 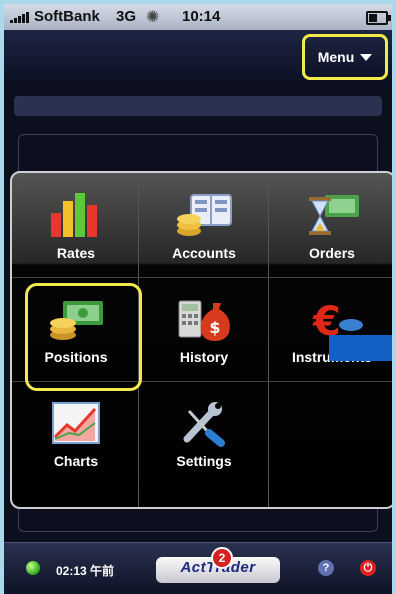 I want to click on battery-icon, so click(x=378, y=18).